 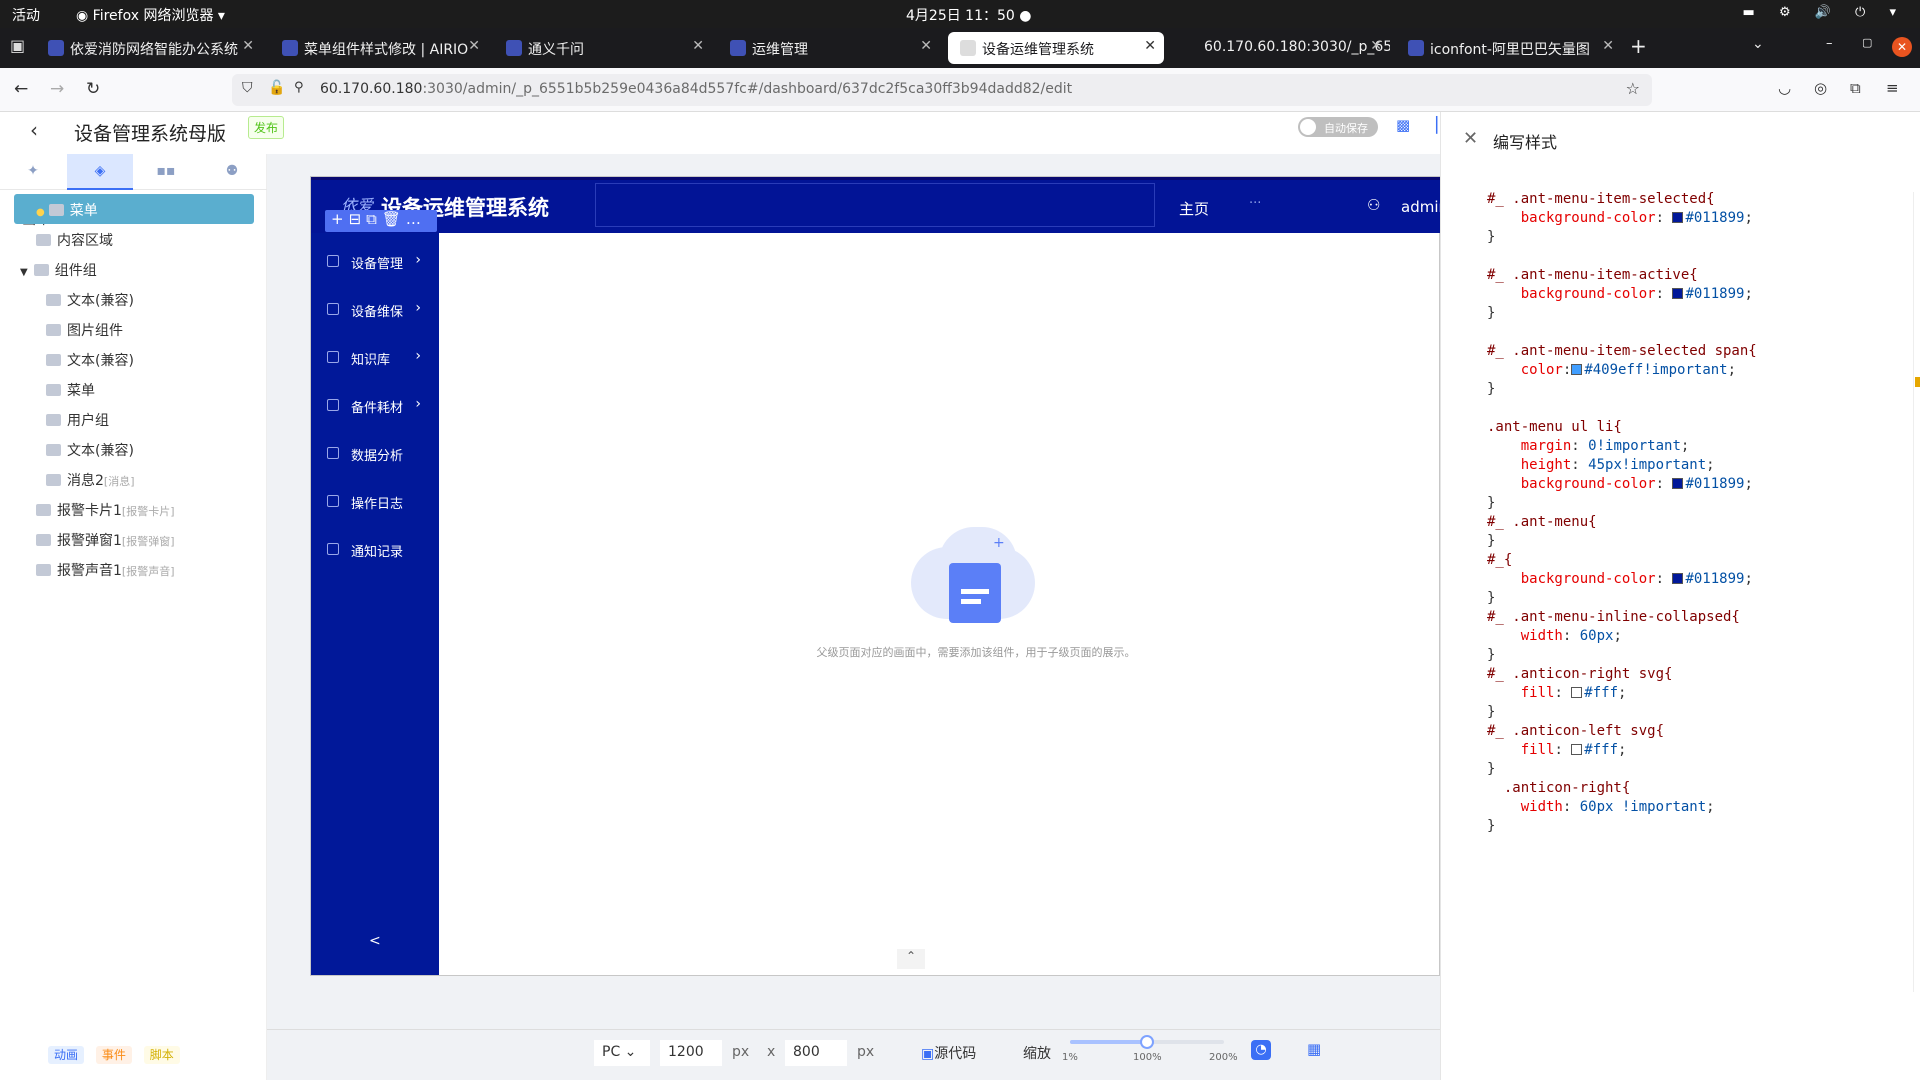 I want to click on account-icon: ◎, so click(x=1820, y=88).